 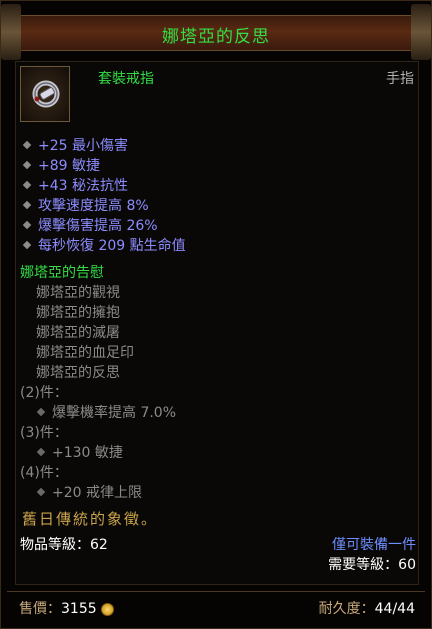 I want to click on set-piece: 娜塔亞的觀視, so click(x=78, y=293).